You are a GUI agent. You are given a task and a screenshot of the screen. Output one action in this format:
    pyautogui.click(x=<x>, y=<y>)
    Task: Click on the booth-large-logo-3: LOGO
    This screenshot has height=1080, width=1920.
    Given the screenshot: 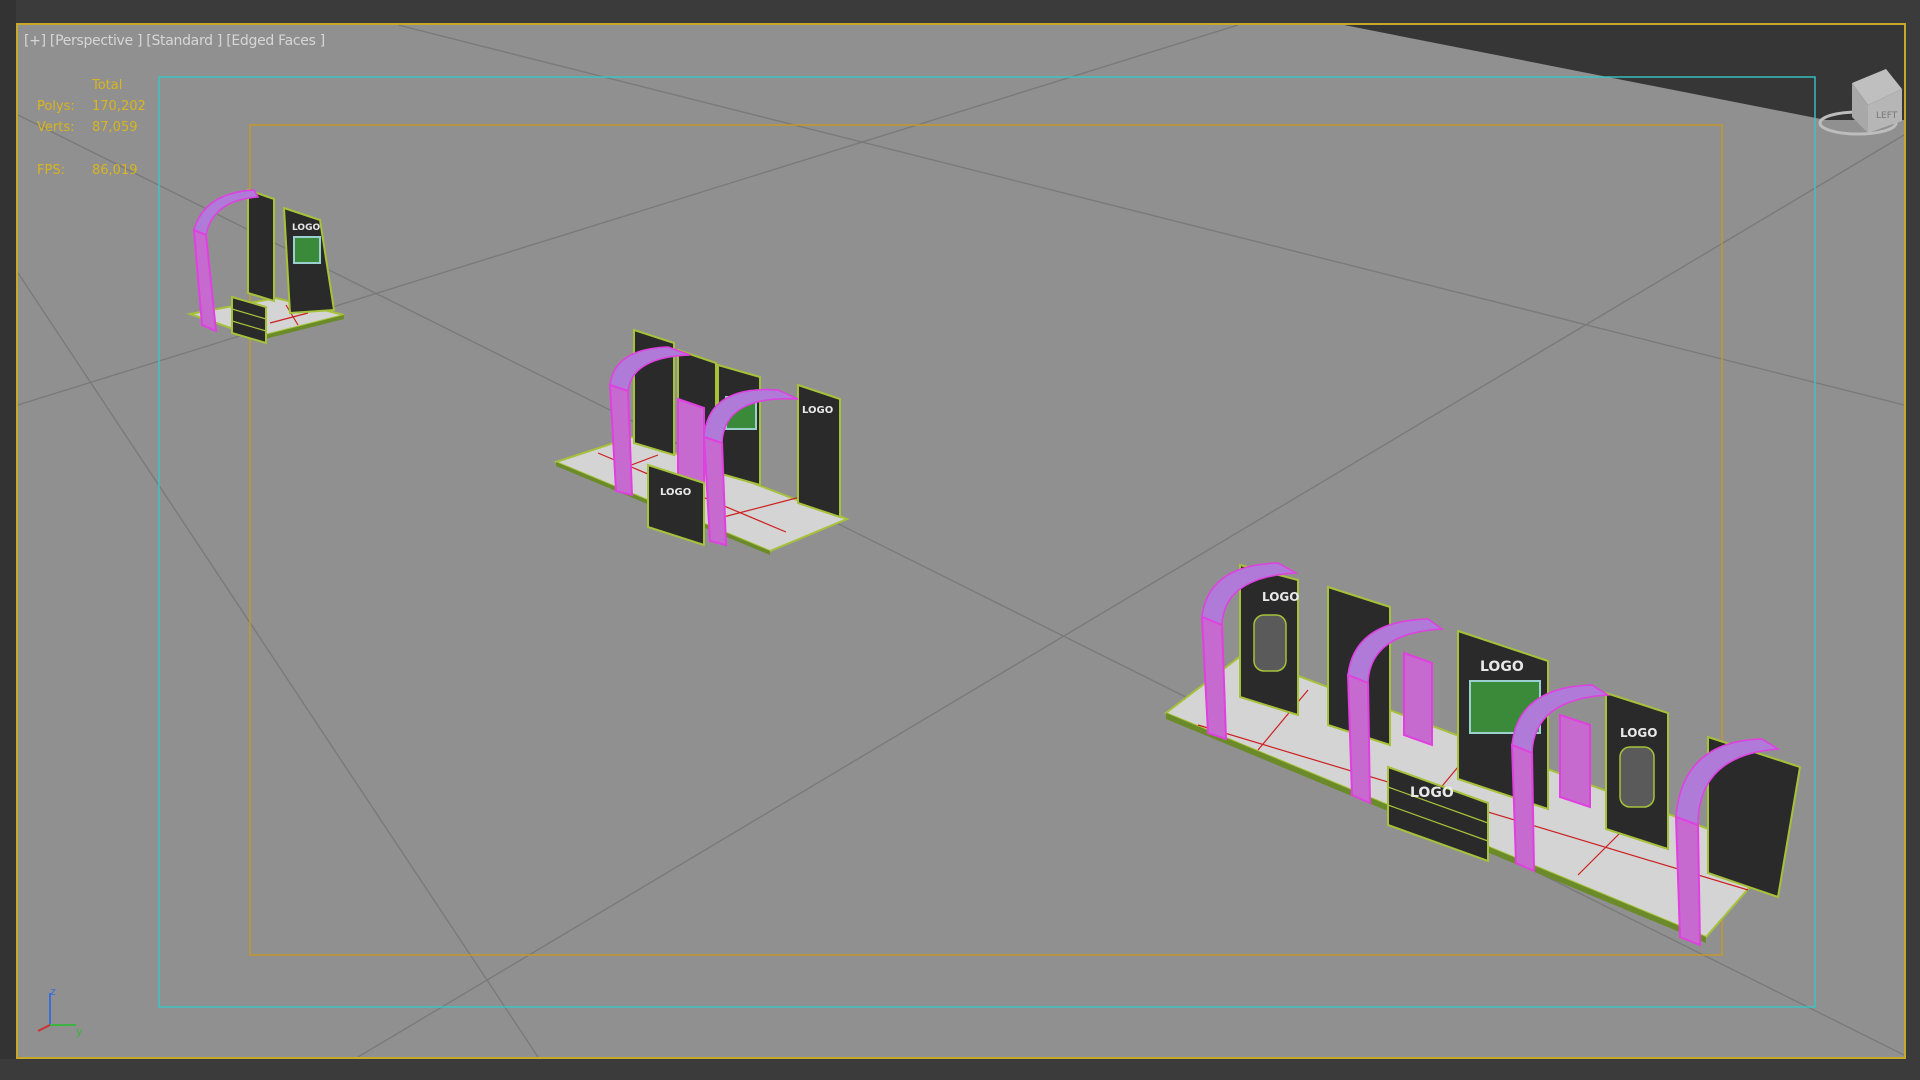 What is the action you would take?
    pyautogui.click(x=1638, y=733)
    